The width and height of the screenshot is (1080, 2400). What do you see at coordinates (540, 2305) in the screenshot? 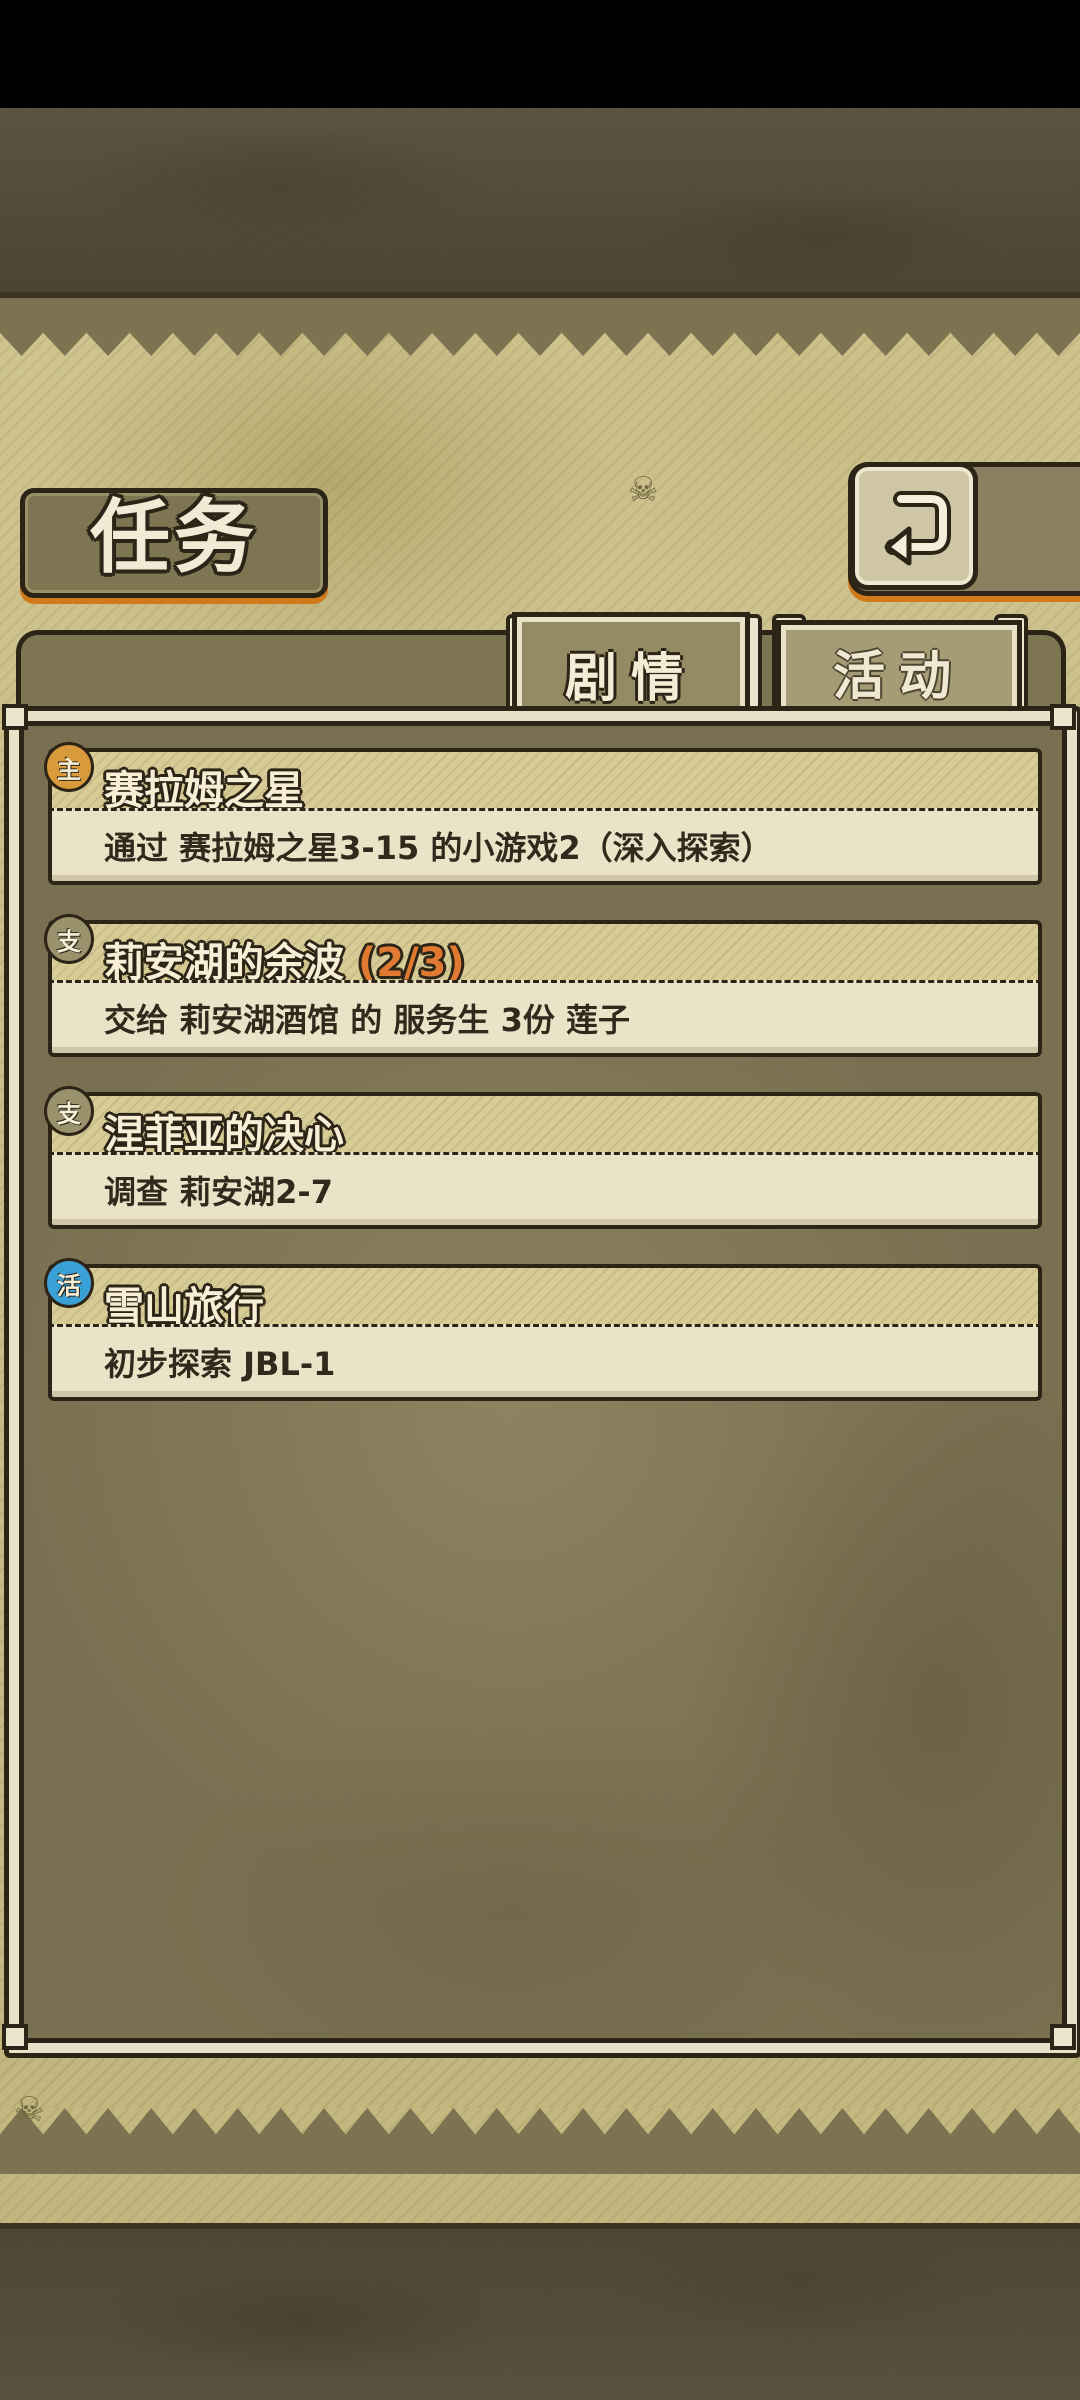
I see `map-background-bottom` at bounding box center [540, 2305].